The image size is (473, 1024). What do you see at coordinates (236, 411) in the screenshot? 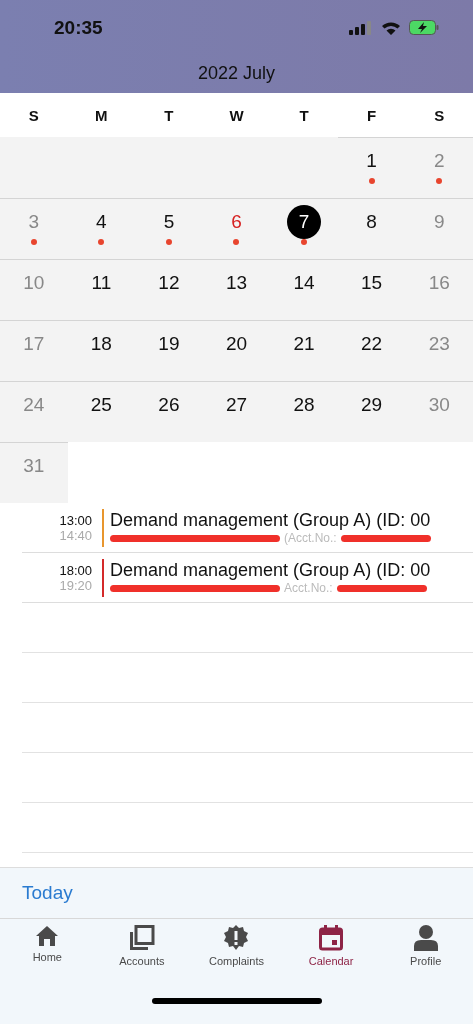
I see `calendar-day: 27` at bounding box center [236, 411].